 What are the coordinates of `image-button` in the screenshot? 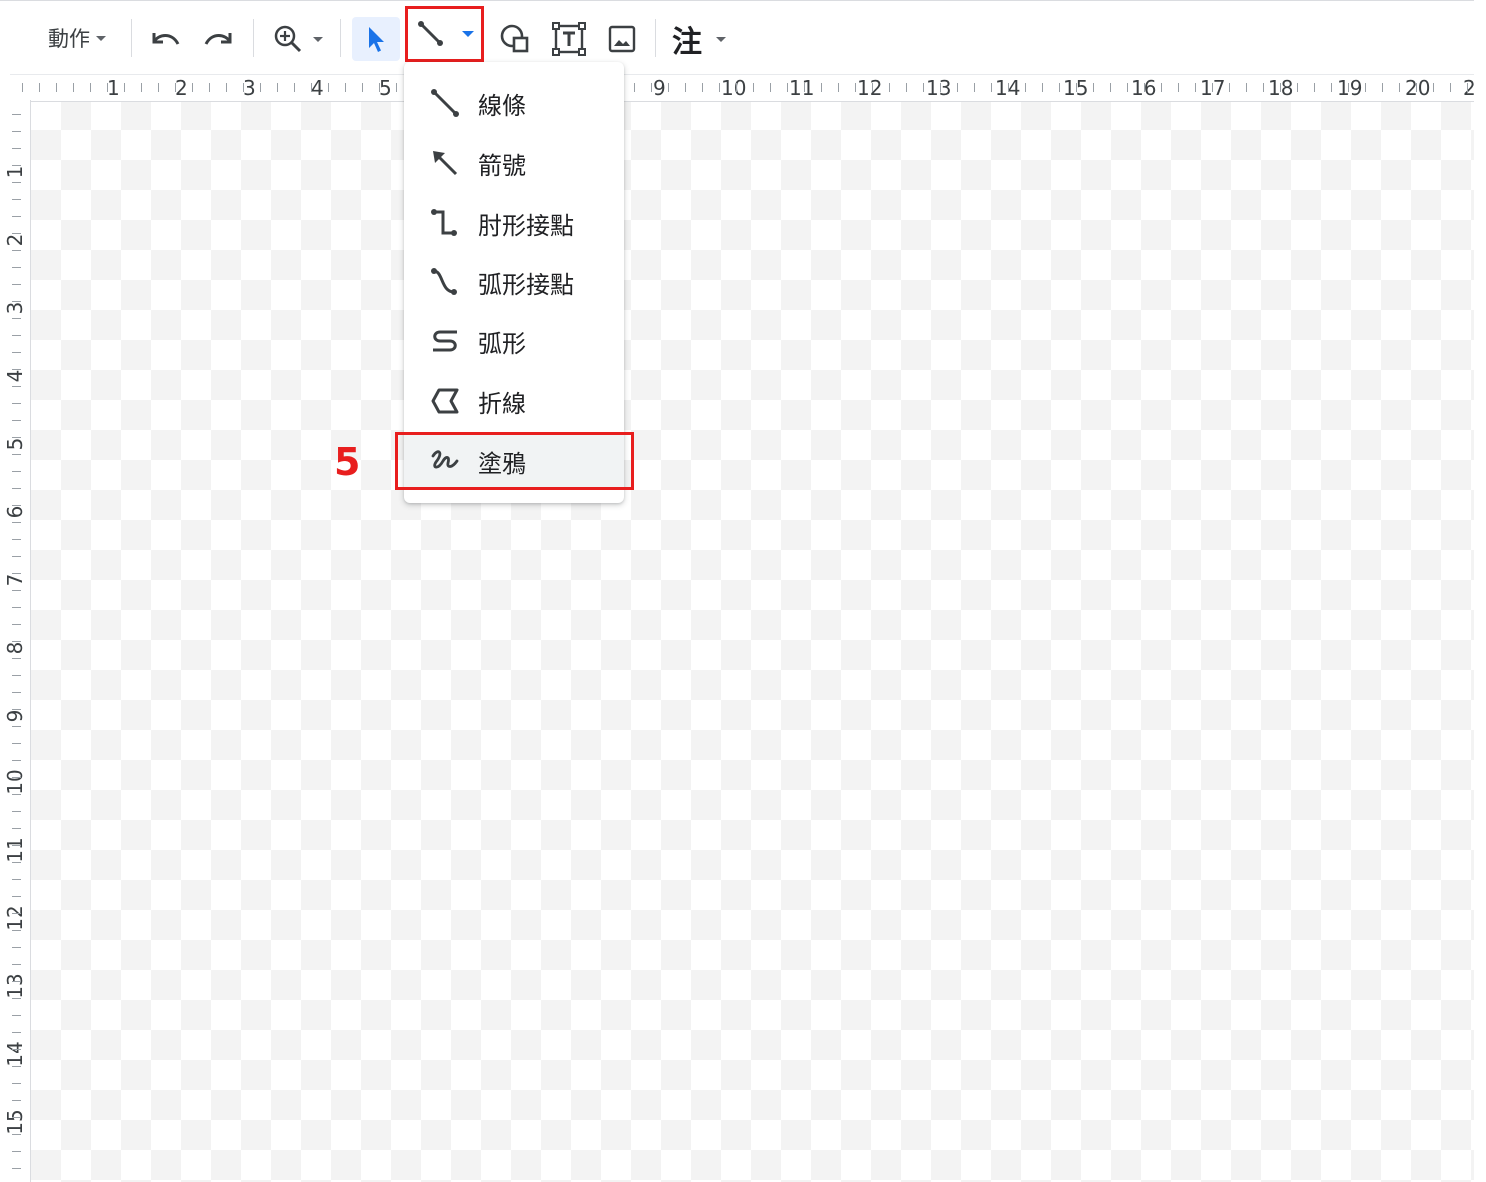 It's located at (622, 39).